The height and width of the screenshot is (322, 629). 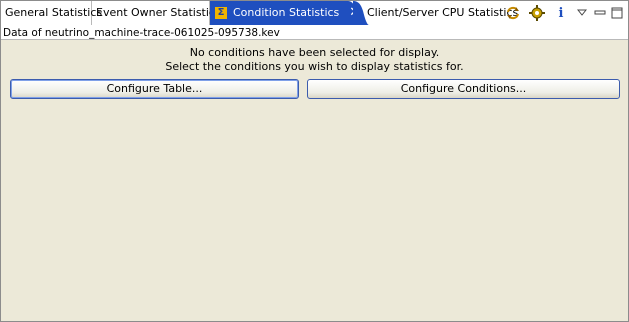 I want to click on minimize-icon, so click(x=600, y=13).